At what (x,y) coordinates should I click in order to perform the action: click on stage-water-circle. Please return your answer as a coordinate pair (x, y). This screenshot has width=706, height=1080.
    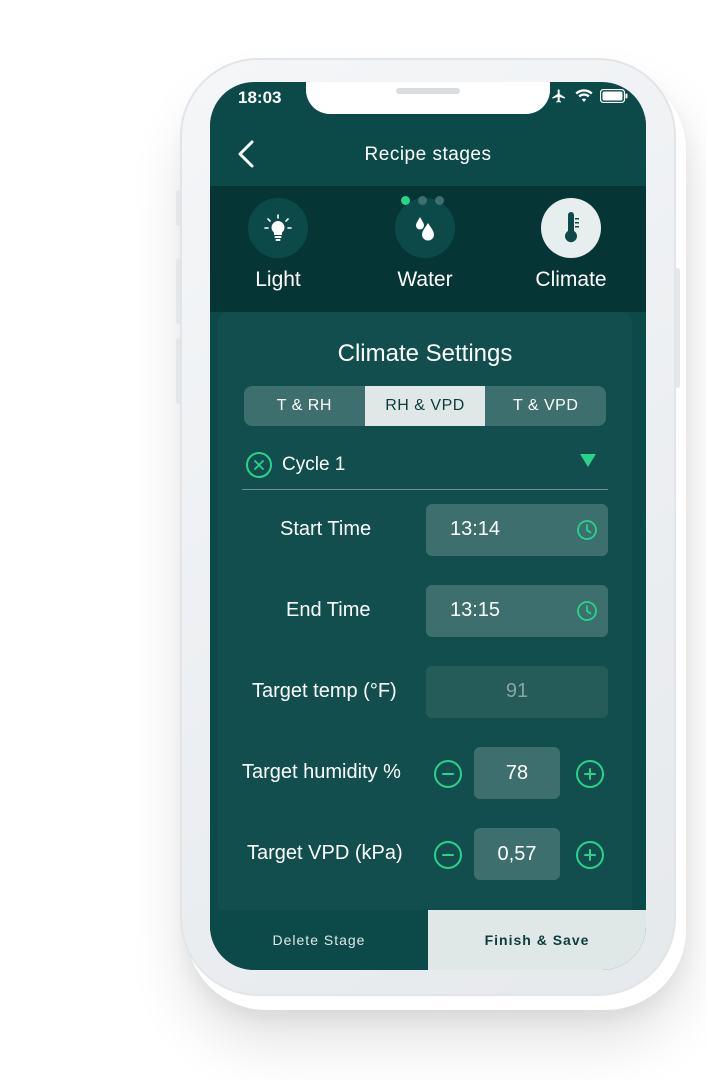
    Looking at the image, I should click on (425, 227).